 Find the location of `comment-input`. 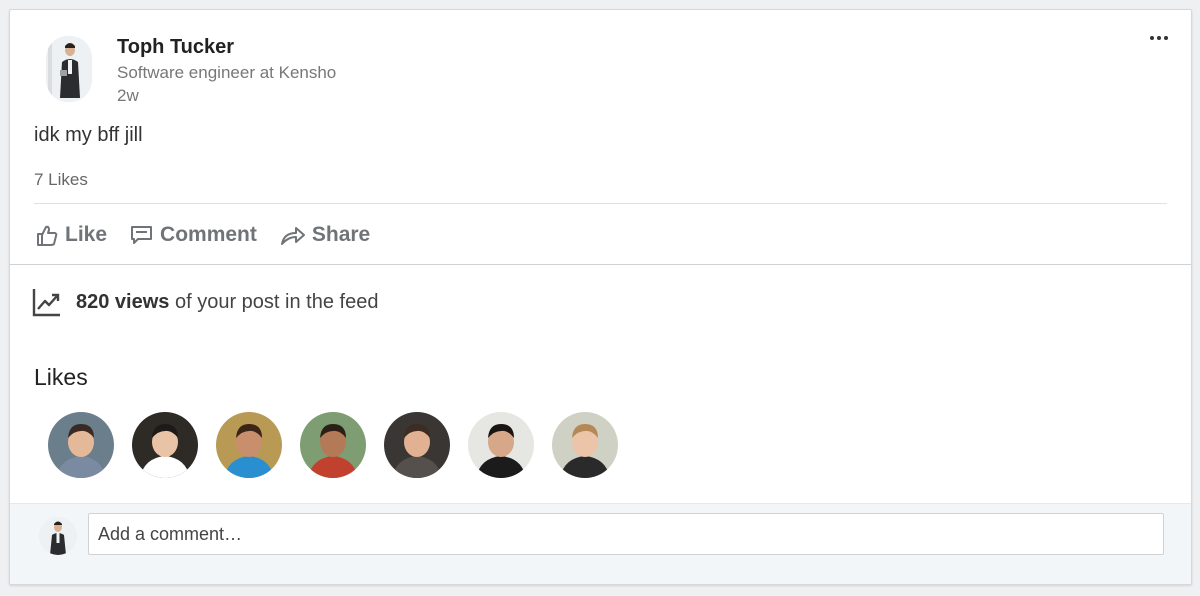

comment-input is located at coordinates (626, 534).